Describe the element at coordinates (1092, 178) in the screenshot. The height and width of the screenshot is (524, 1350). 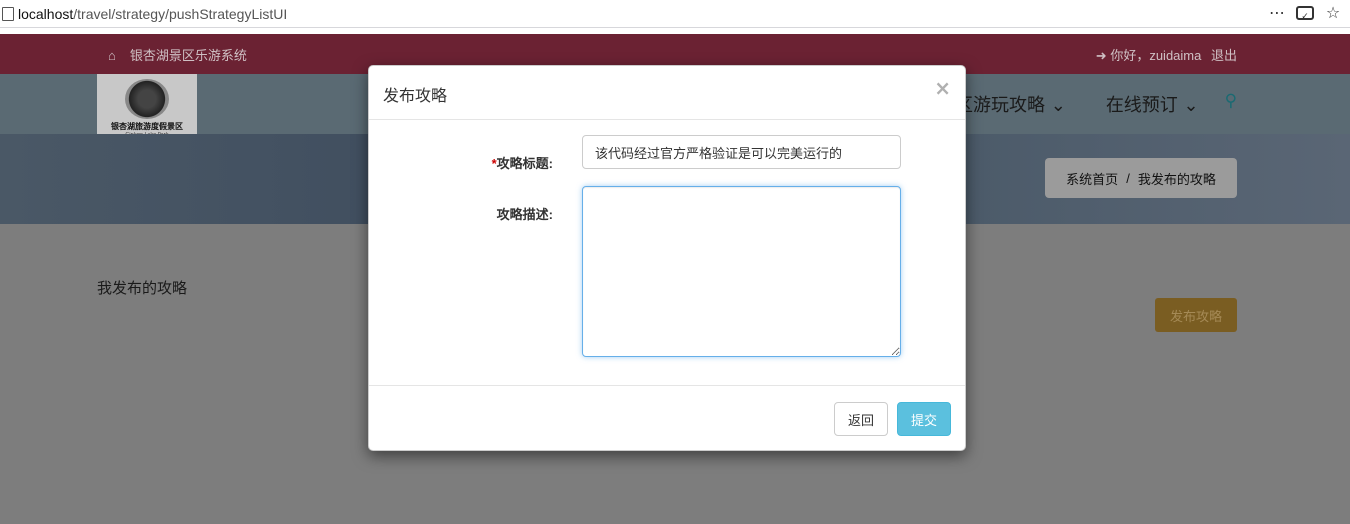
I see `breadcrumb-home: 系统首页` at that location.